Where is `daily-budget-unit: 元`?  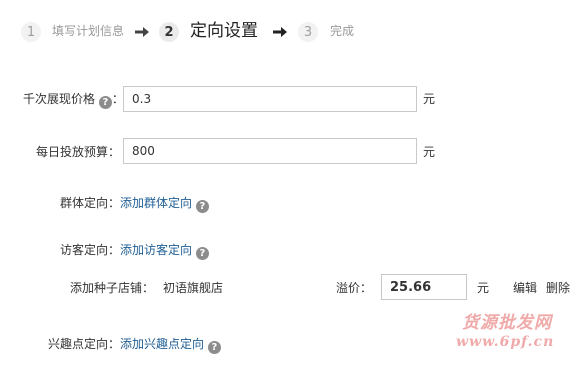 daily-budget-unit: 元 is located at coordinates (429, 152).